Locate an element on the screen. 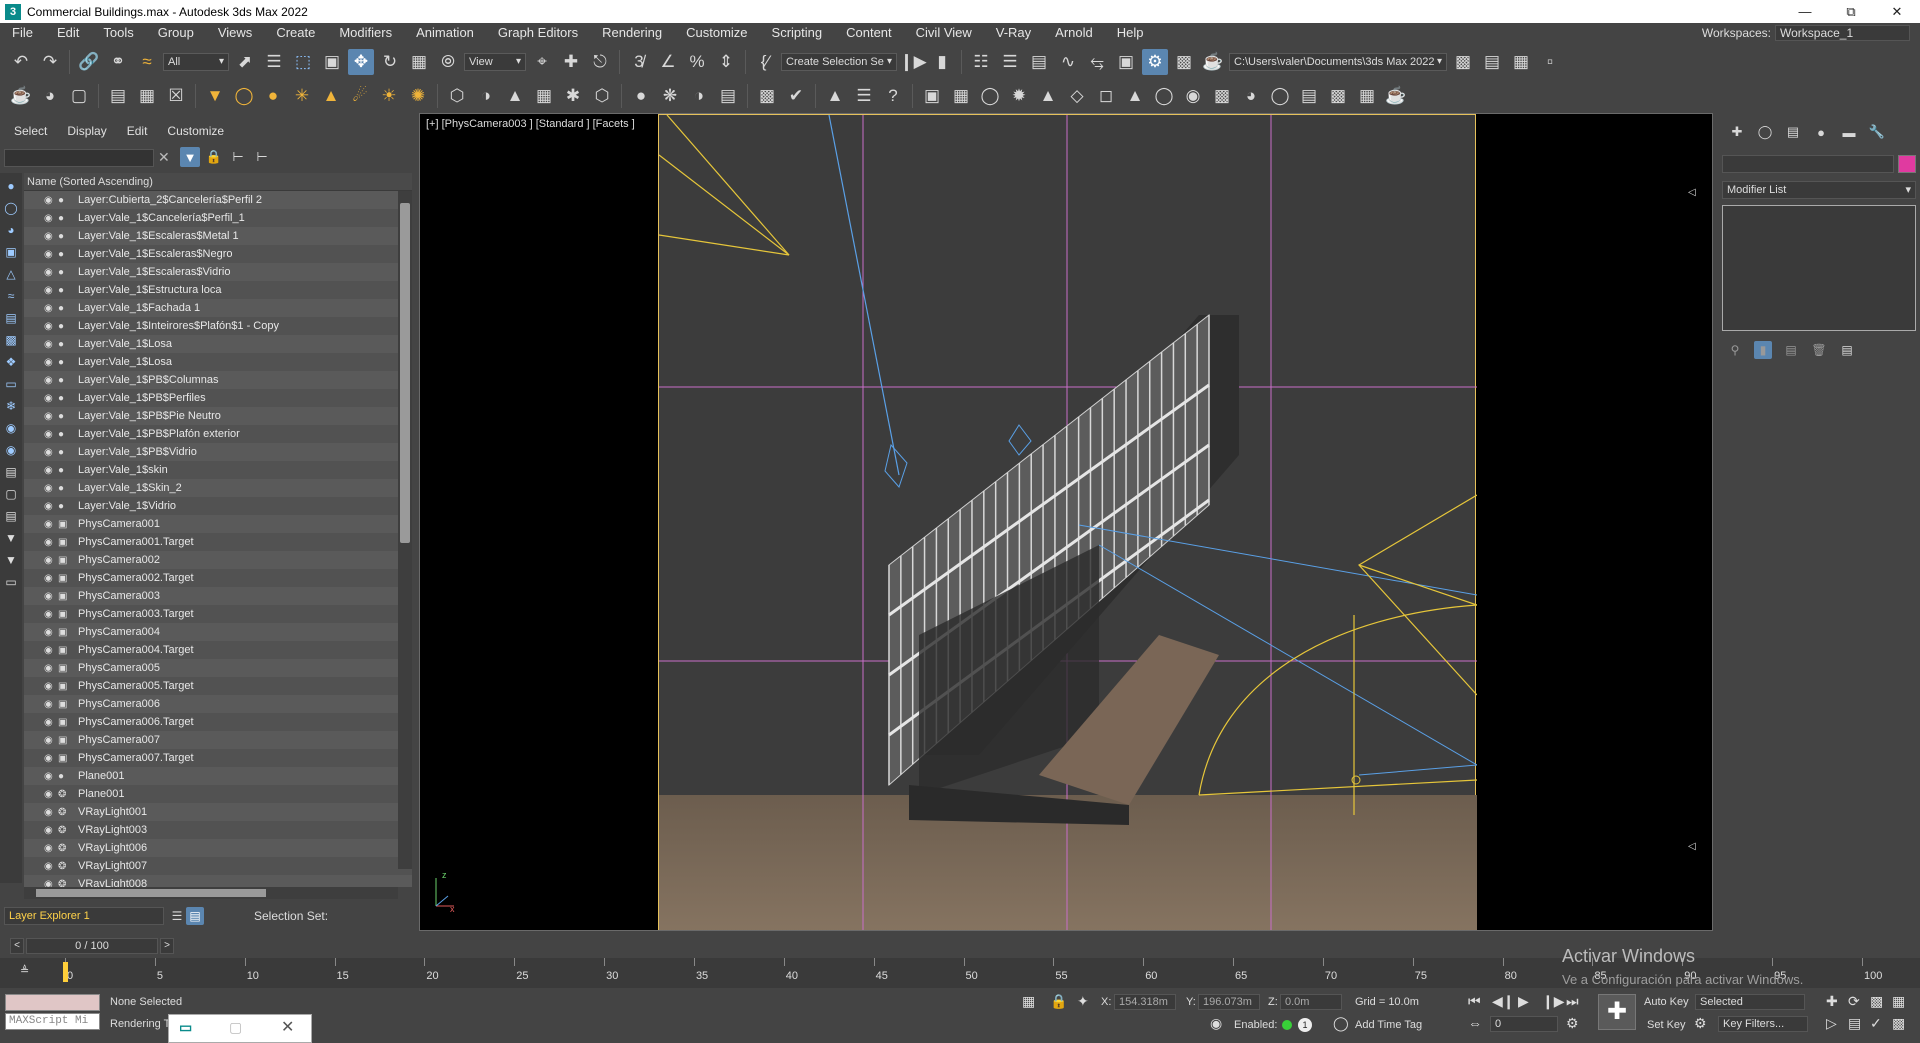 The image size is (1920, 1043). select-and-scale-icon: ▦ is located at coordinates (419, 62).